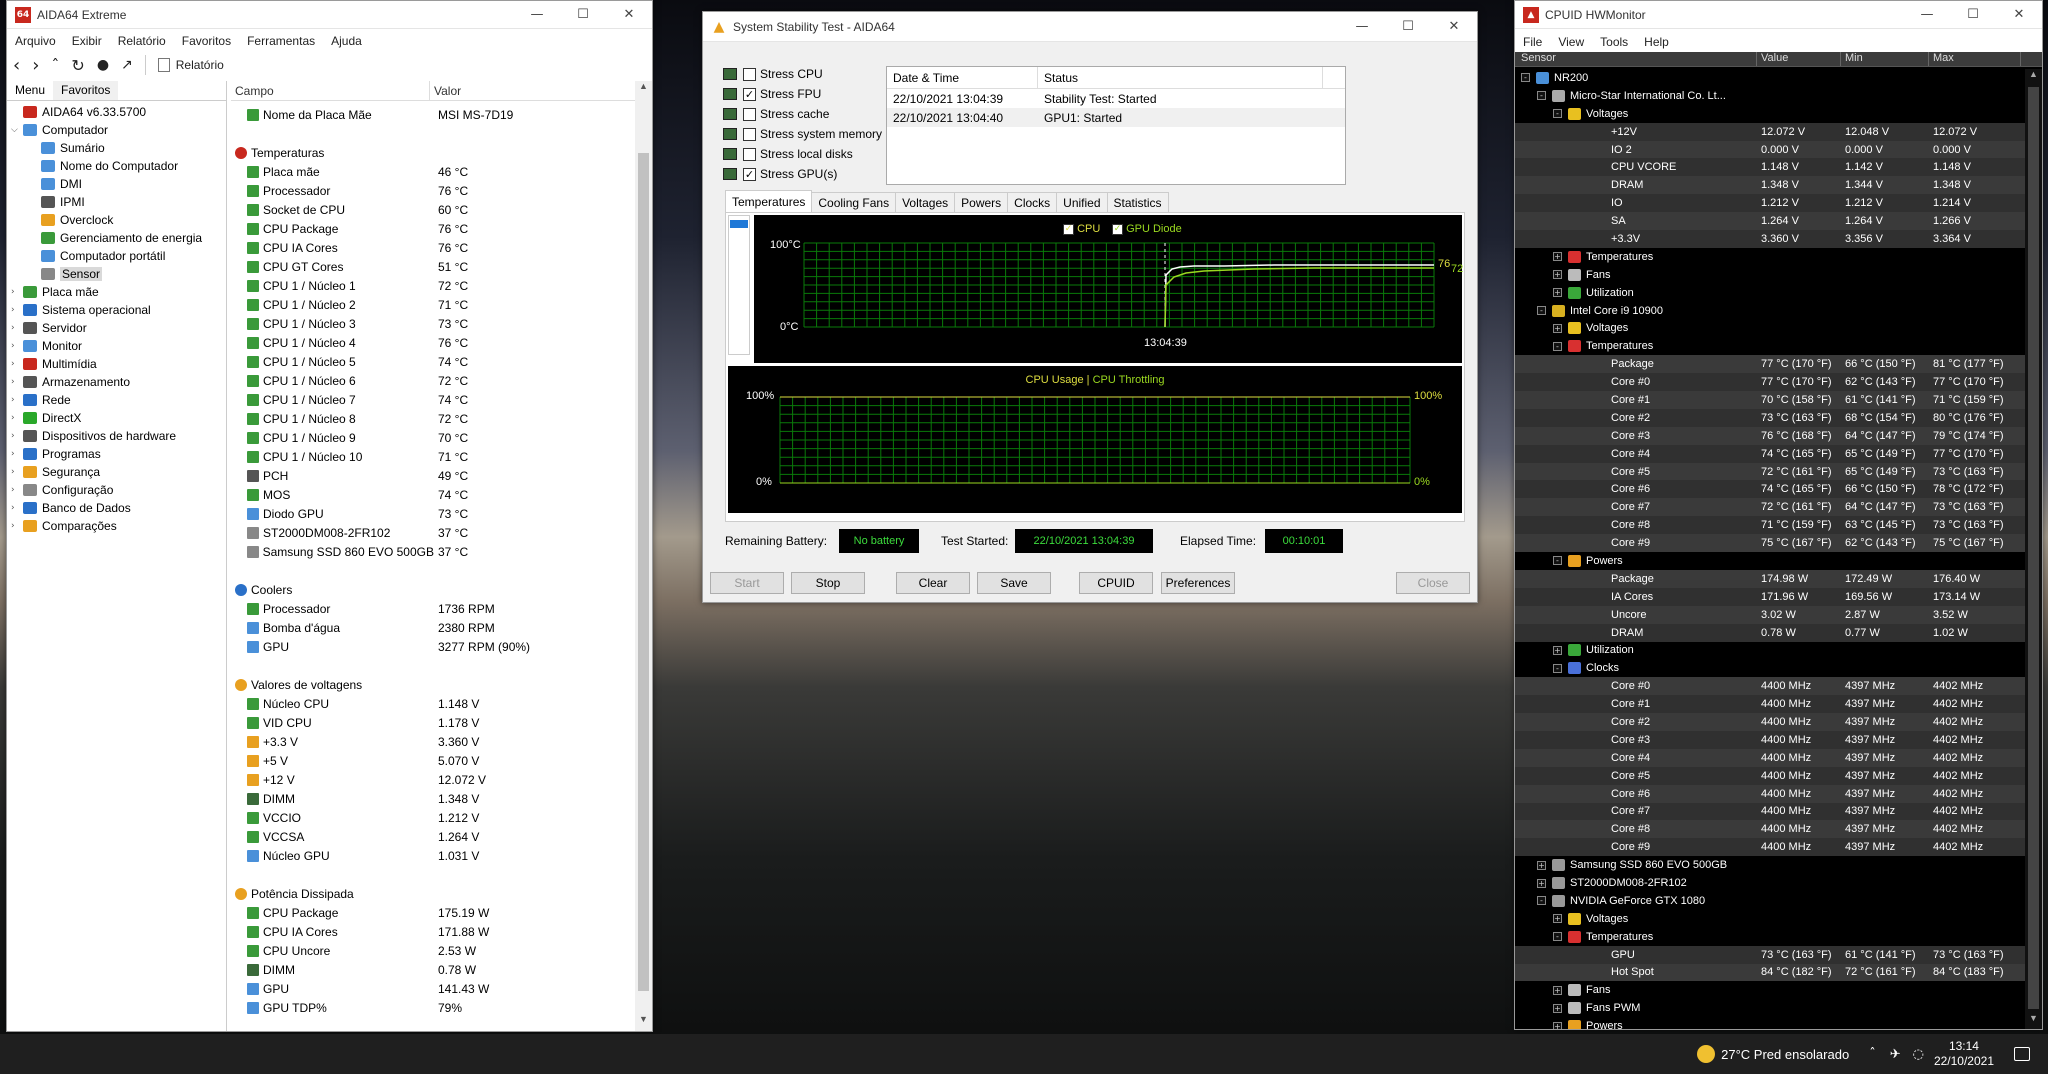  Describe the element at coordinates (2033, 1021) in the screenshot. I see `scroll-down-icon: ▼` at that location.